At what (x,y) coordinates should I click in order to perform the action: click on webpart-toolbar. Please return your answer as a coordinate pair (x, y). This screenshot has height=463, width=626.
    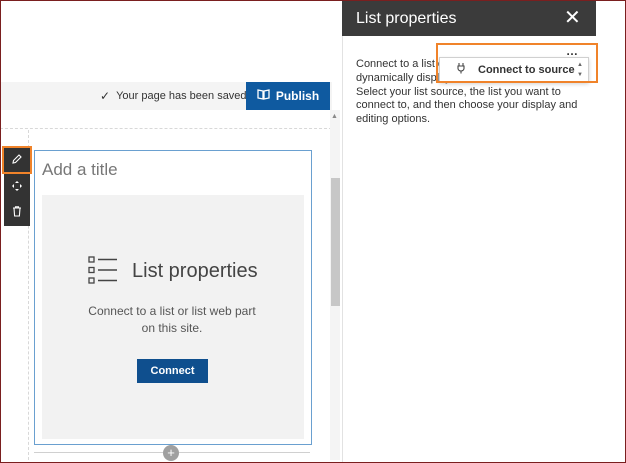
    Looking at the image, I should click on (17, 186).